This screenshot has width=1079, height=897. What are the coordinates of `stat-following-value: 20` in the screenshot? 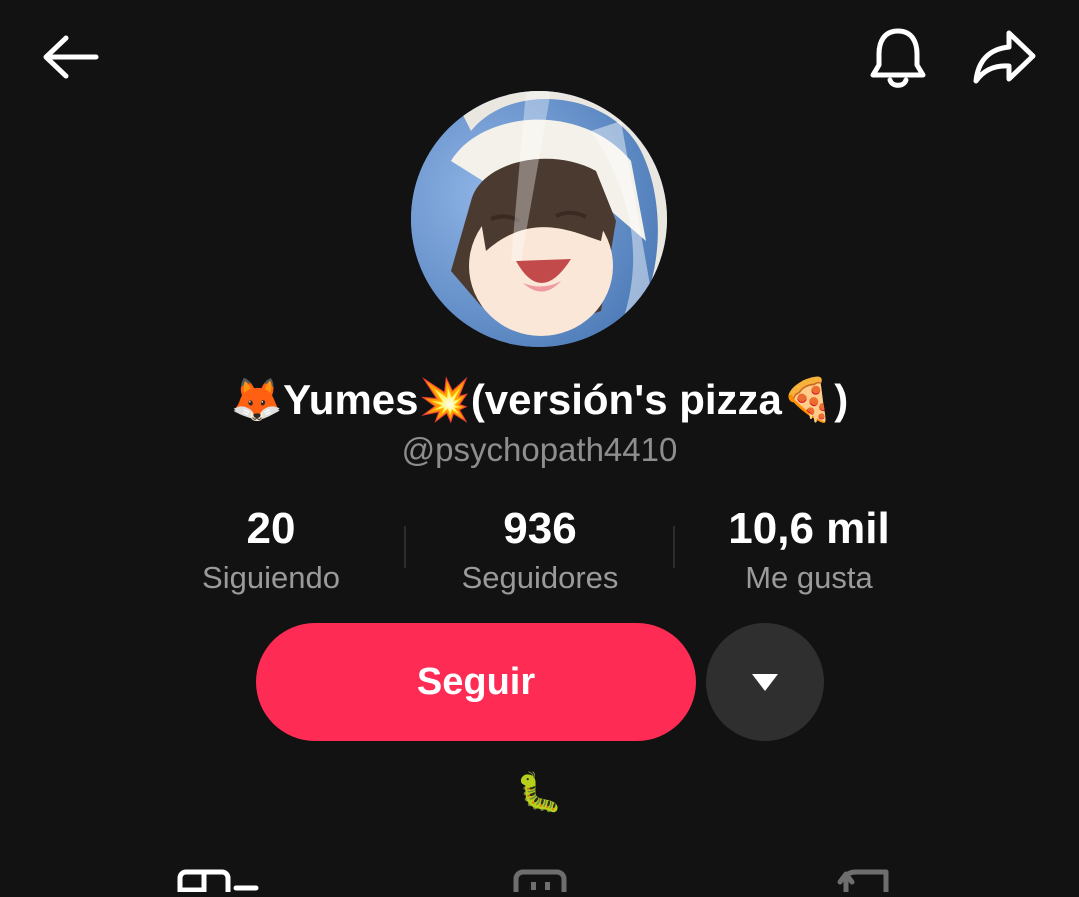 It's located at (271, 528).